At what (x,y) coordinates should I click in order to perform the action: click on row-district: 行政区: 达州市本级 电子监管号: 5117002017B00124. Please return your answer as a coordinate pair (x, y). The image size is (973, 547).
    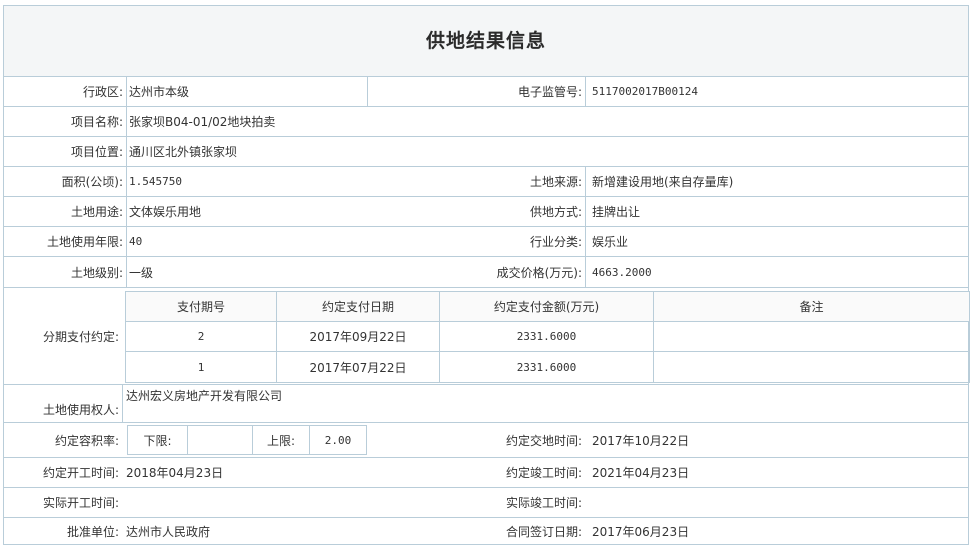
    Looking at the image, I should click on (486, 91).